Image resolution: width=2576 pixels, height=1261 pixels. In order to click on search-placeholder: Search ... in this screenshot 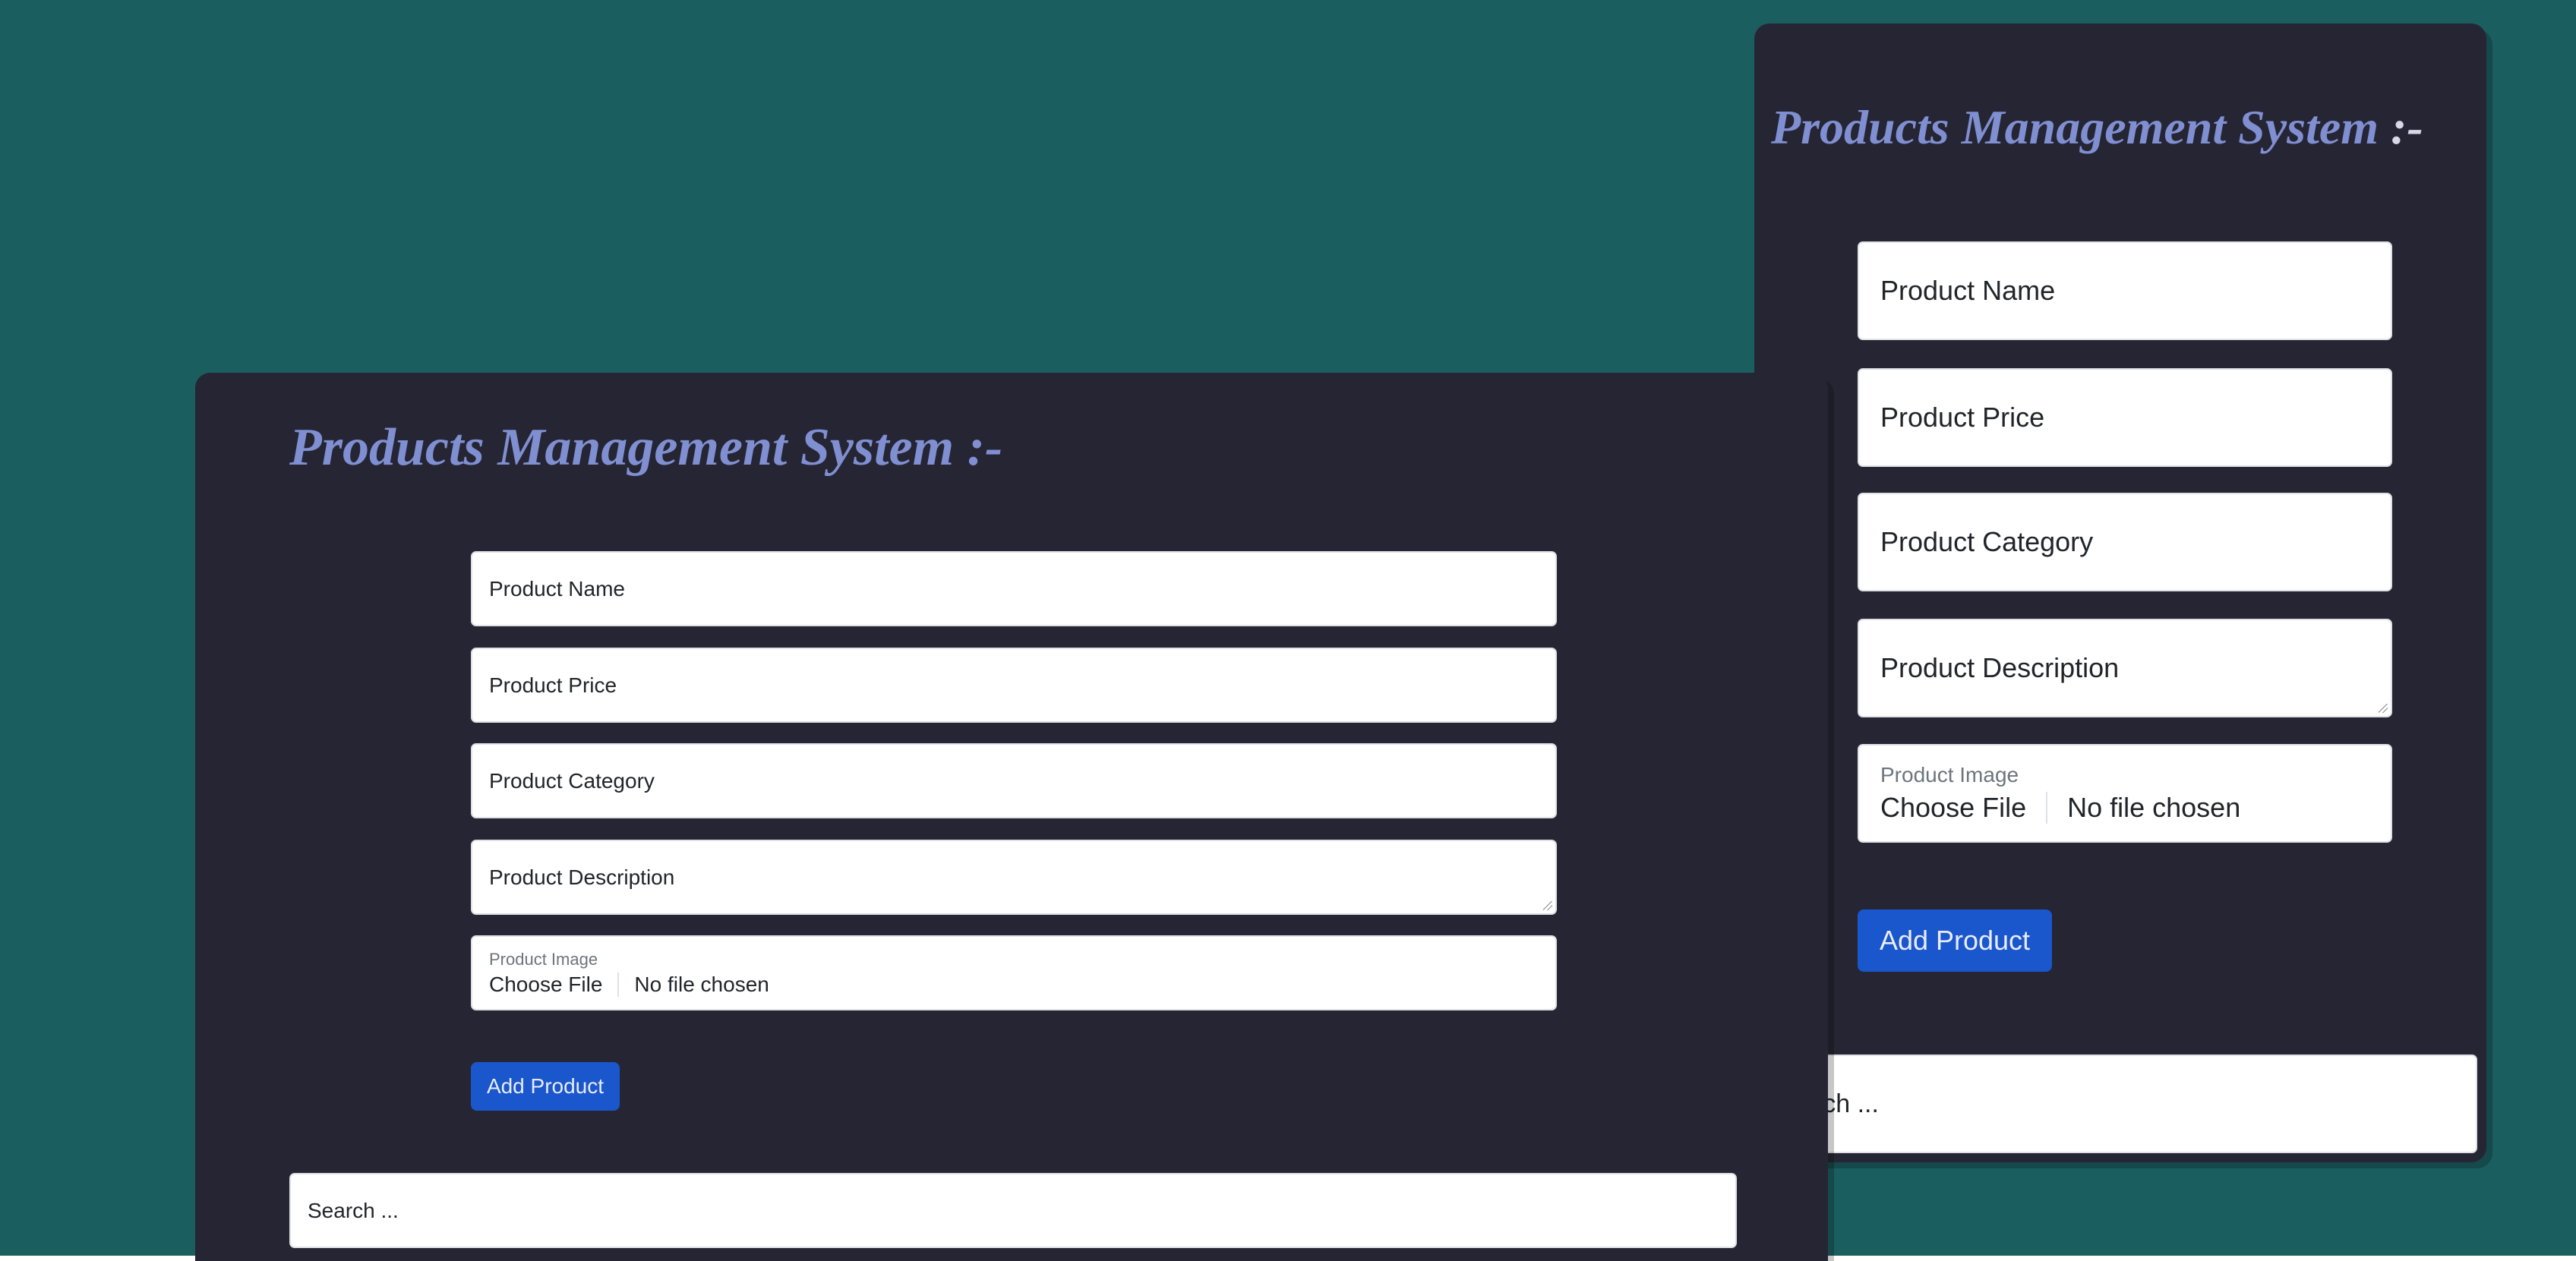, I will do `click(353, 1210)`.